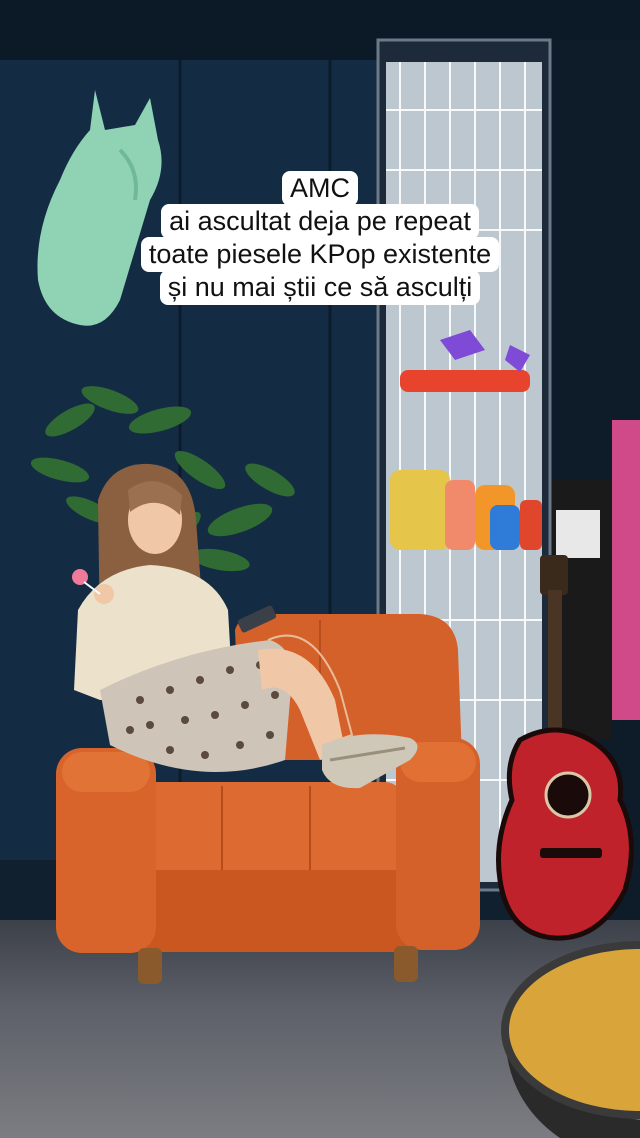 The height and width of the screenshot is (1138, 640). I want to click on caption-line-4: și nu mai știi ce să asculți, so click(320, 287).